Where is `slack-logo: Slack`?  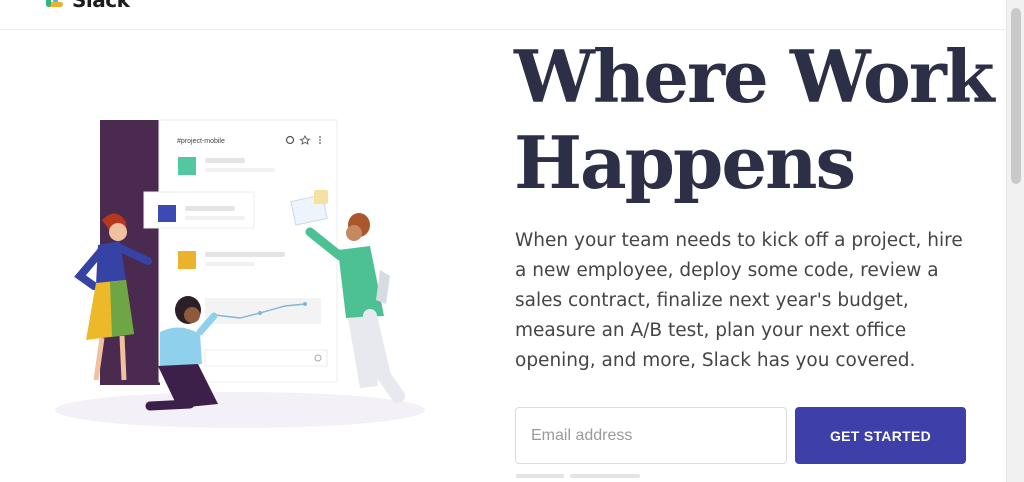
slack-logo: Slack is located at coordinates (87, 6).